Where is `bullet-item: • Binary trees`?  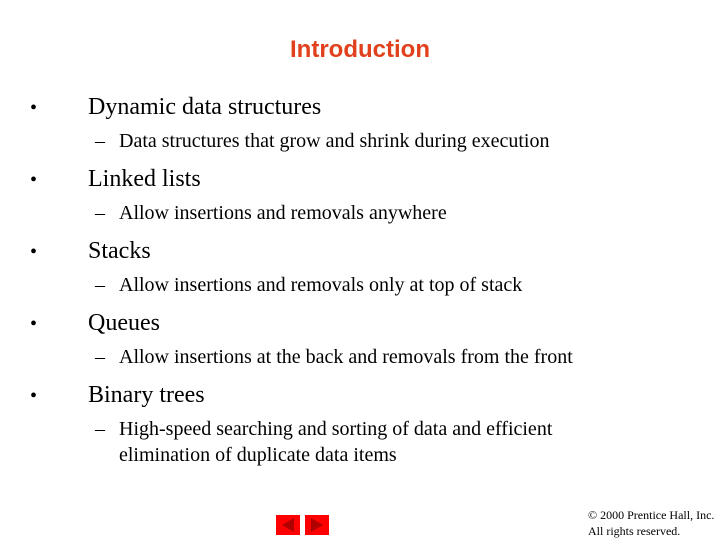
bullet-item: • Binary trees is located at coordinates (117, 395).